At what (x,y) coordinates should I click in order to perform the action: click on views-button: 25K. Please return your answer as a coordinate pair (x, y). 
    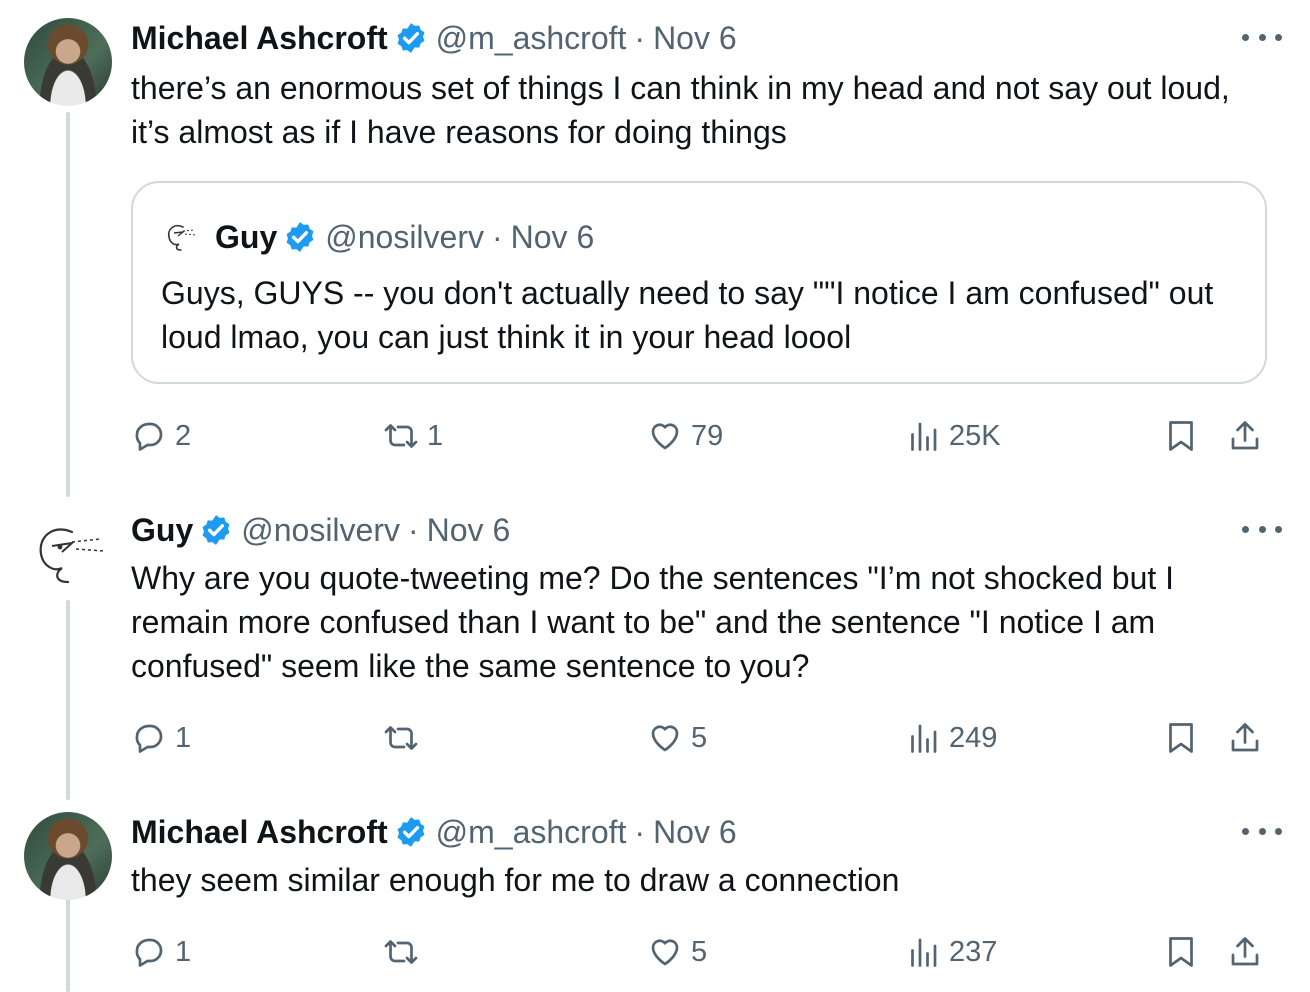
    Looking at the image, I should click on (953, 436).